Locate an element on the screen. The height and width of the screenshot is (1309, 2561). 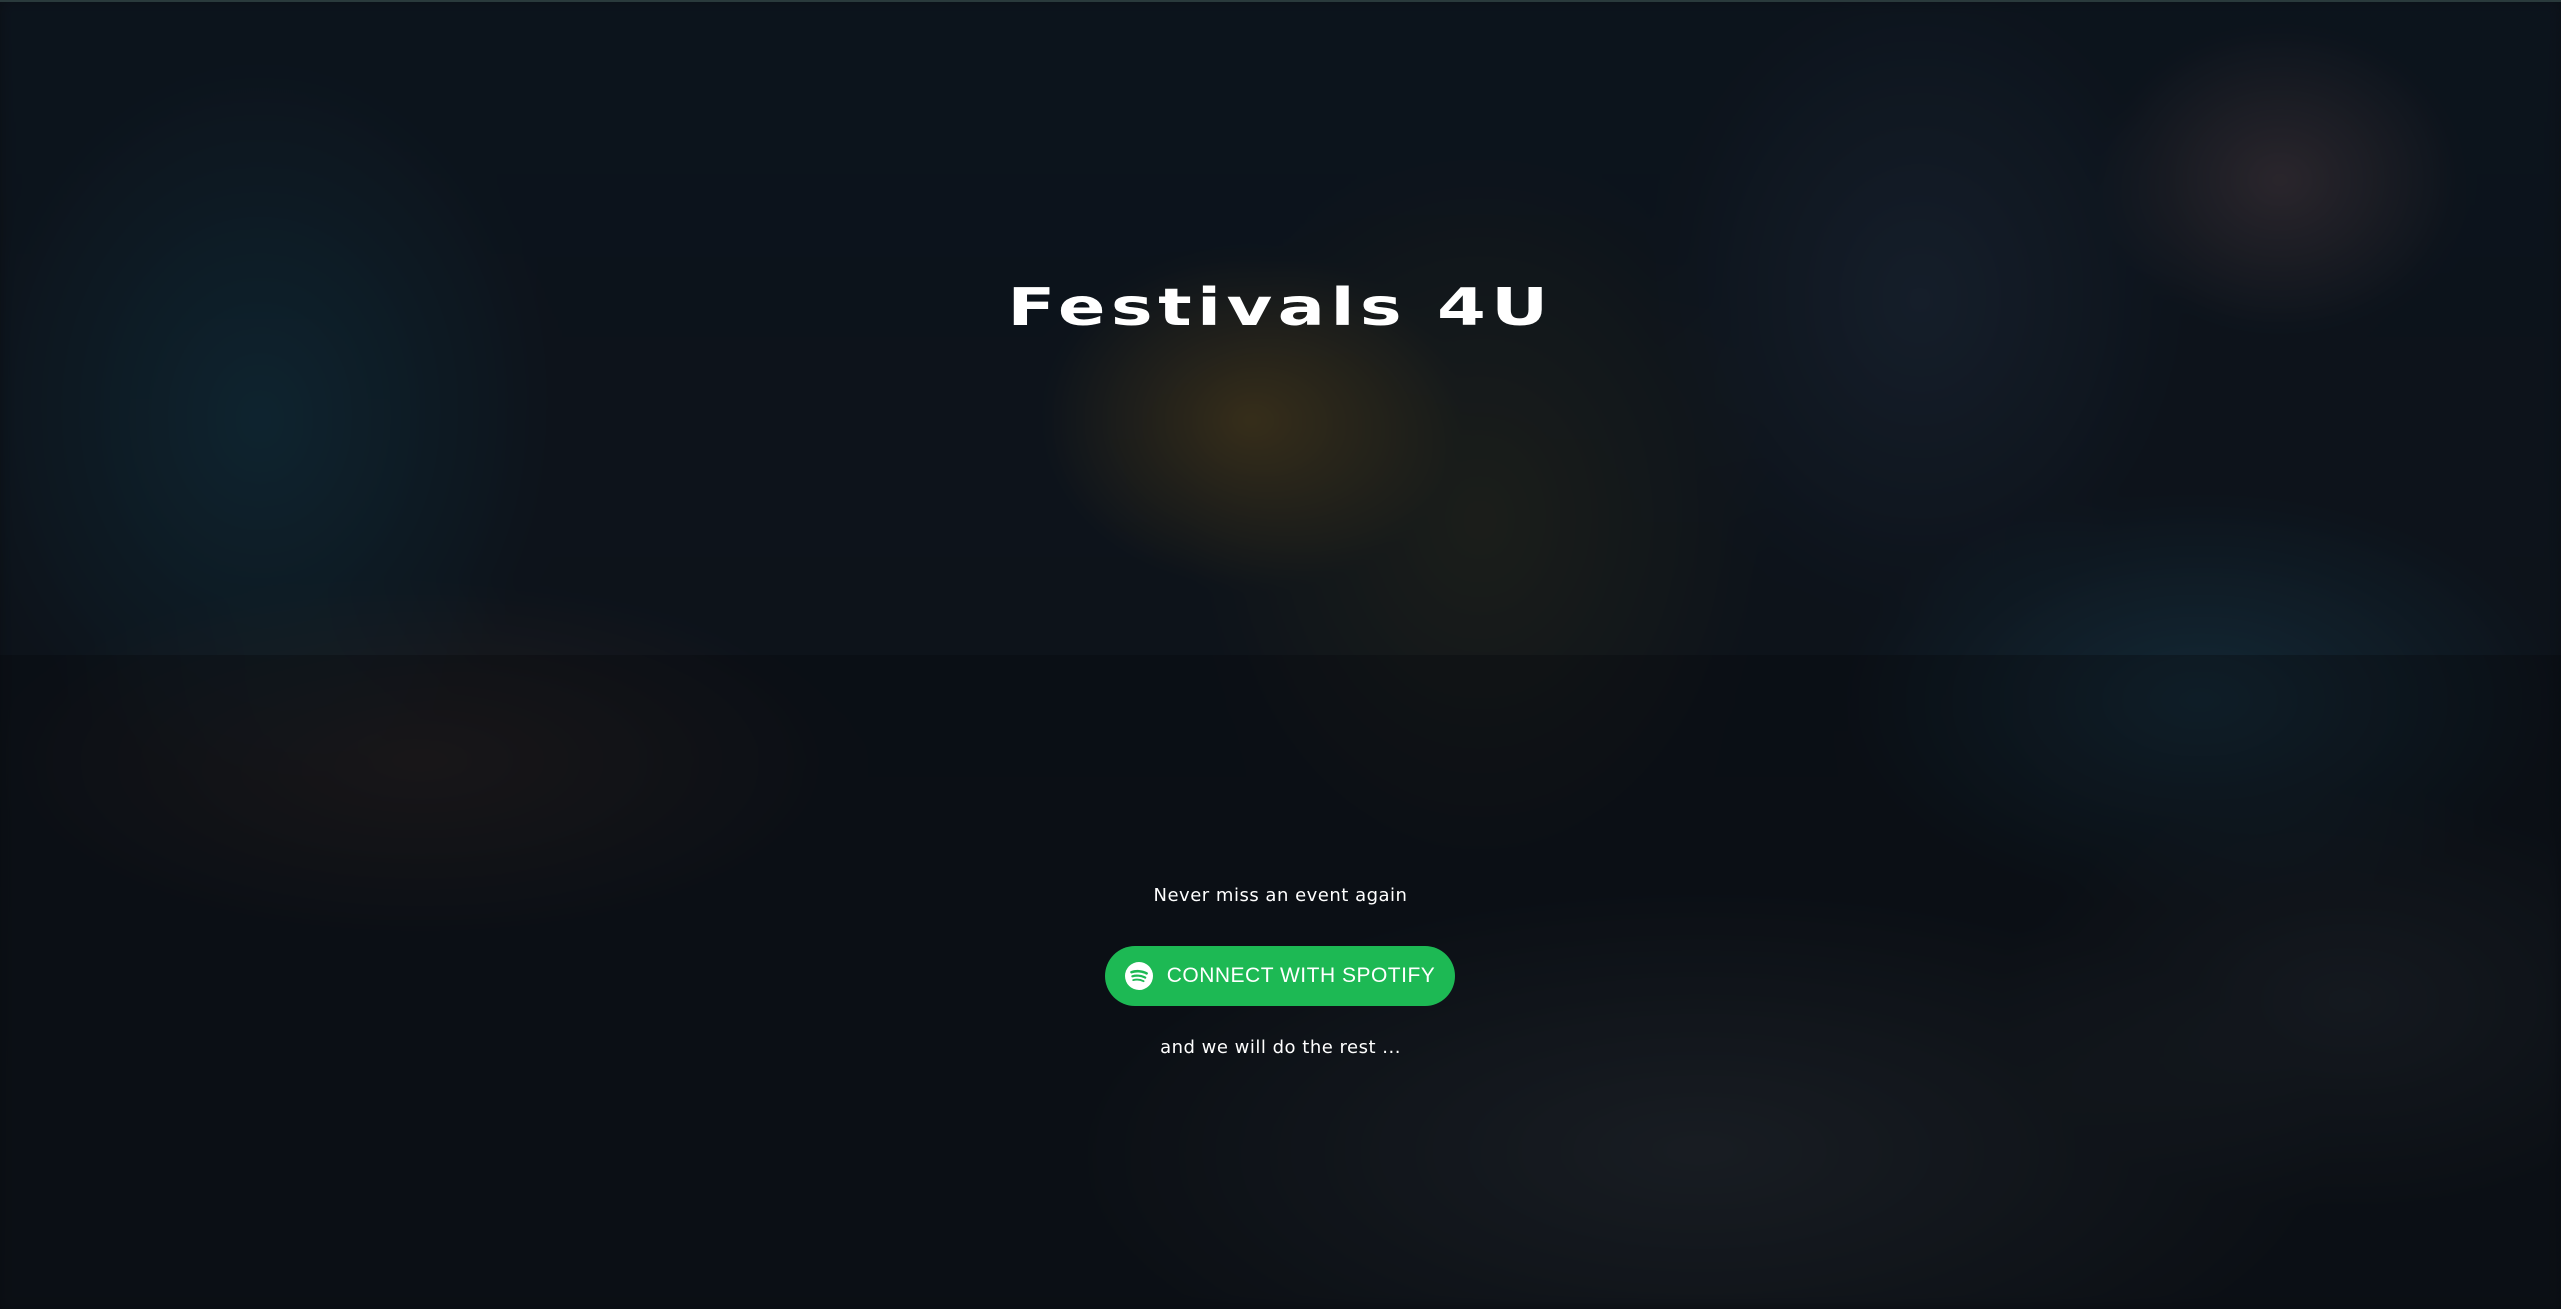
connect-spotify-label: CONNECT WITH SPOTIFY is located at coordinates (1301, 975).